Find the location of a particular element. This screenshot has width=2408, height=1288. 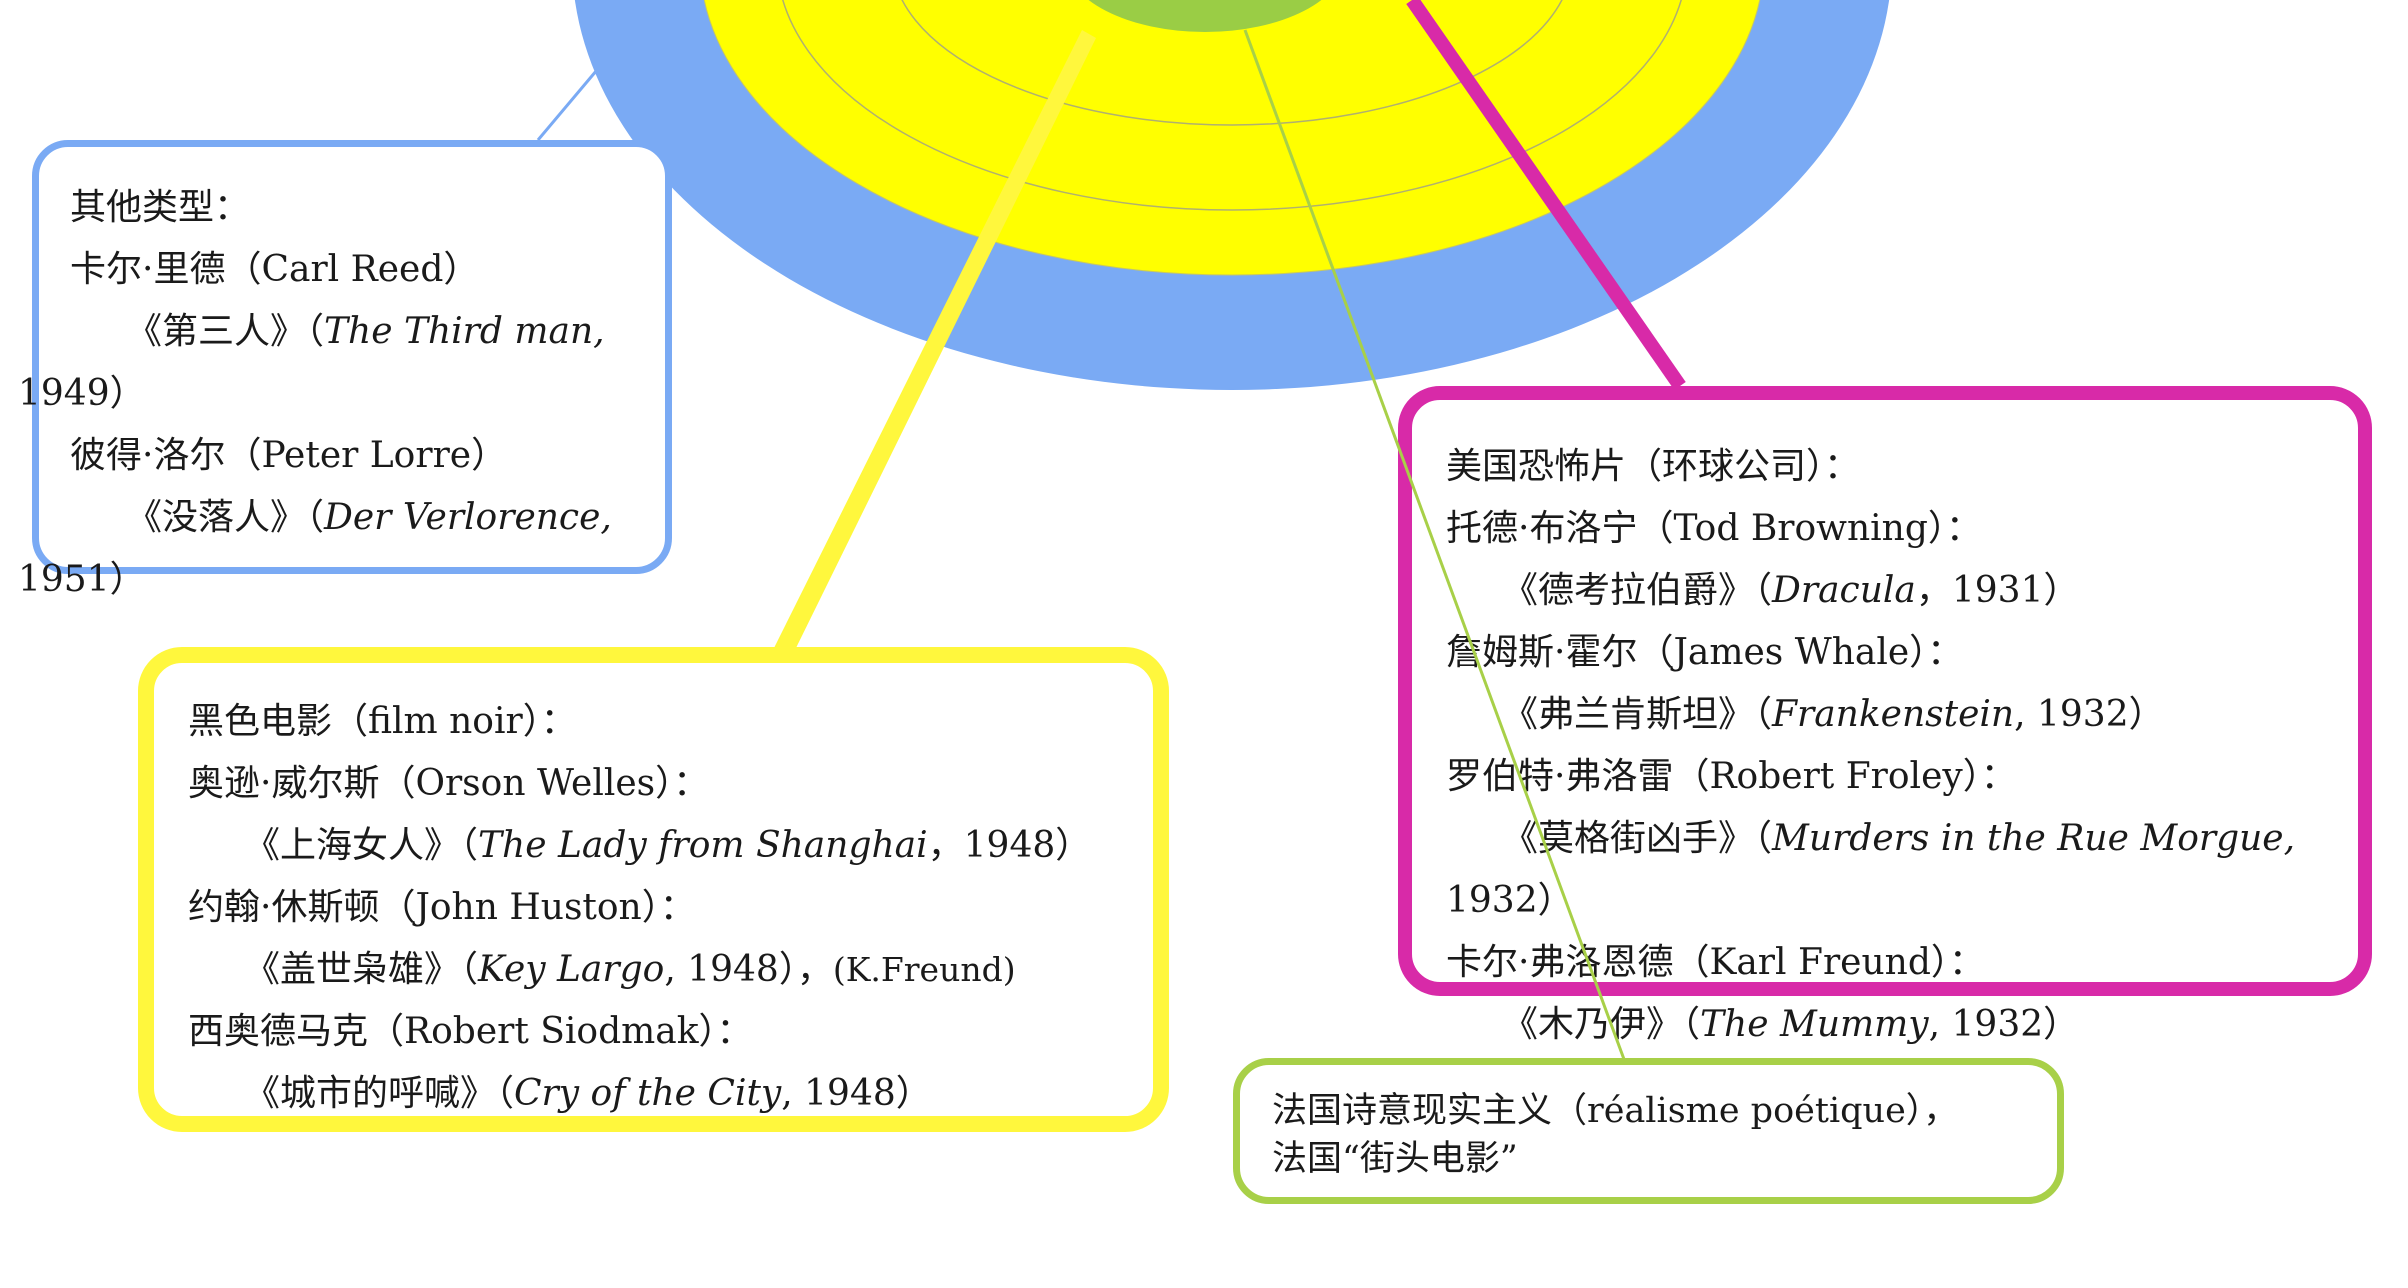

horror-title: 美国恐怖片（环球公司）： is located at coordinates (1653, 466).